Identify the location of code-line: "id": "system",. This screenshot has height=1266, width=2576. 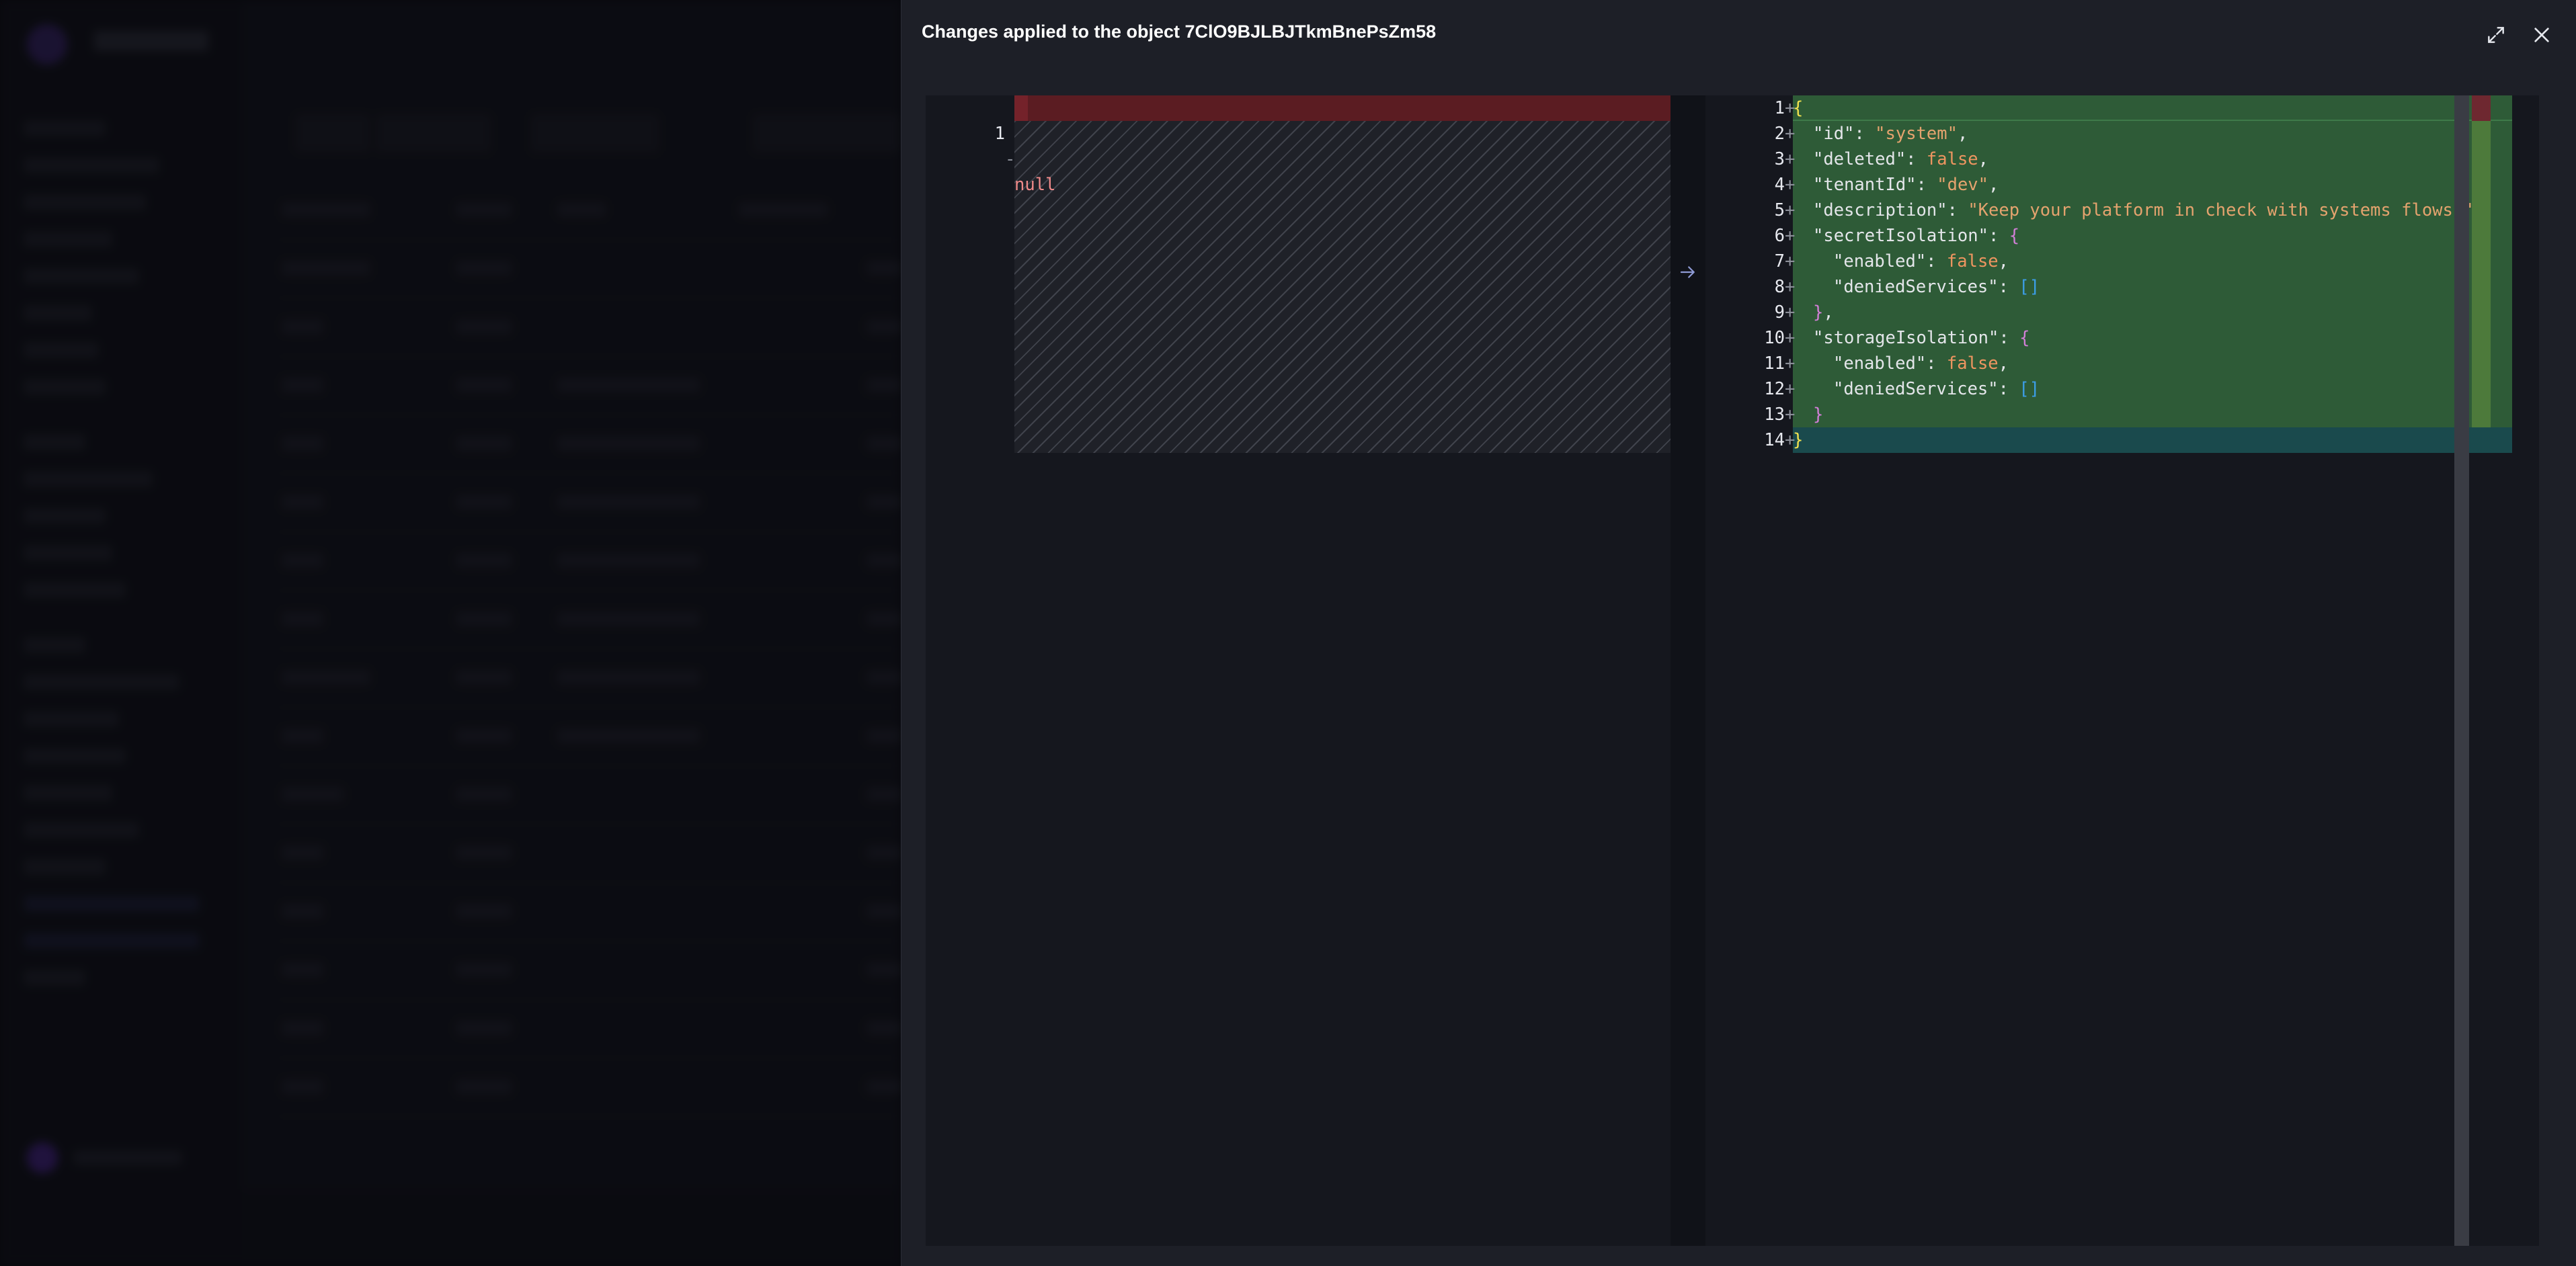
(1890, 134).